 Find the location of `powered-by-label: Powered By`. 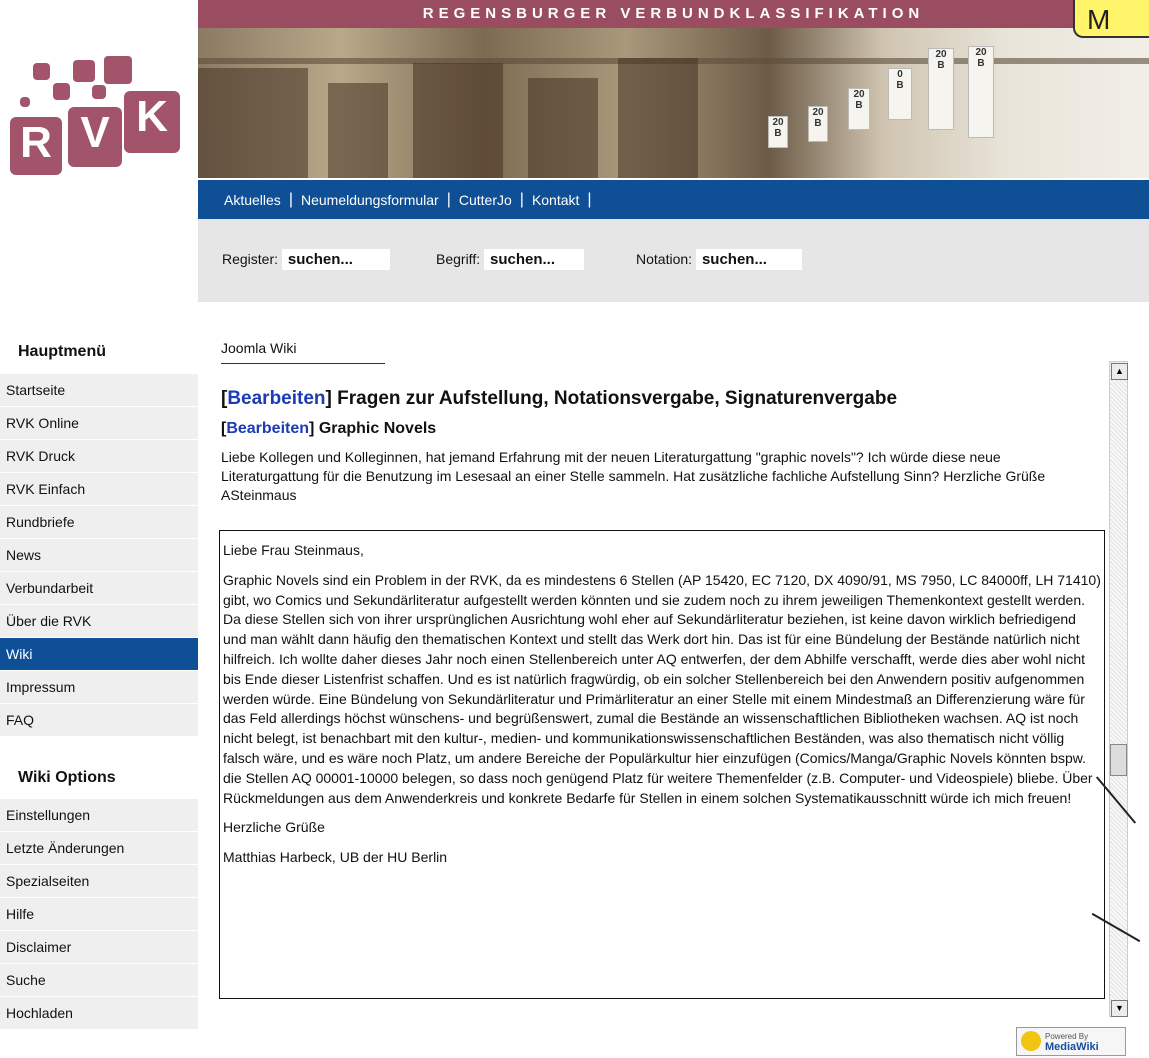

powered-by-label: Powered By is located at coordinates (1067, 1036).